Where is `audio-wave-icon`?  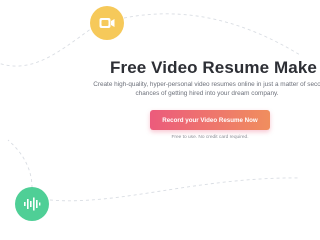
audio-wave-icon is located at coordinates (32, 204).